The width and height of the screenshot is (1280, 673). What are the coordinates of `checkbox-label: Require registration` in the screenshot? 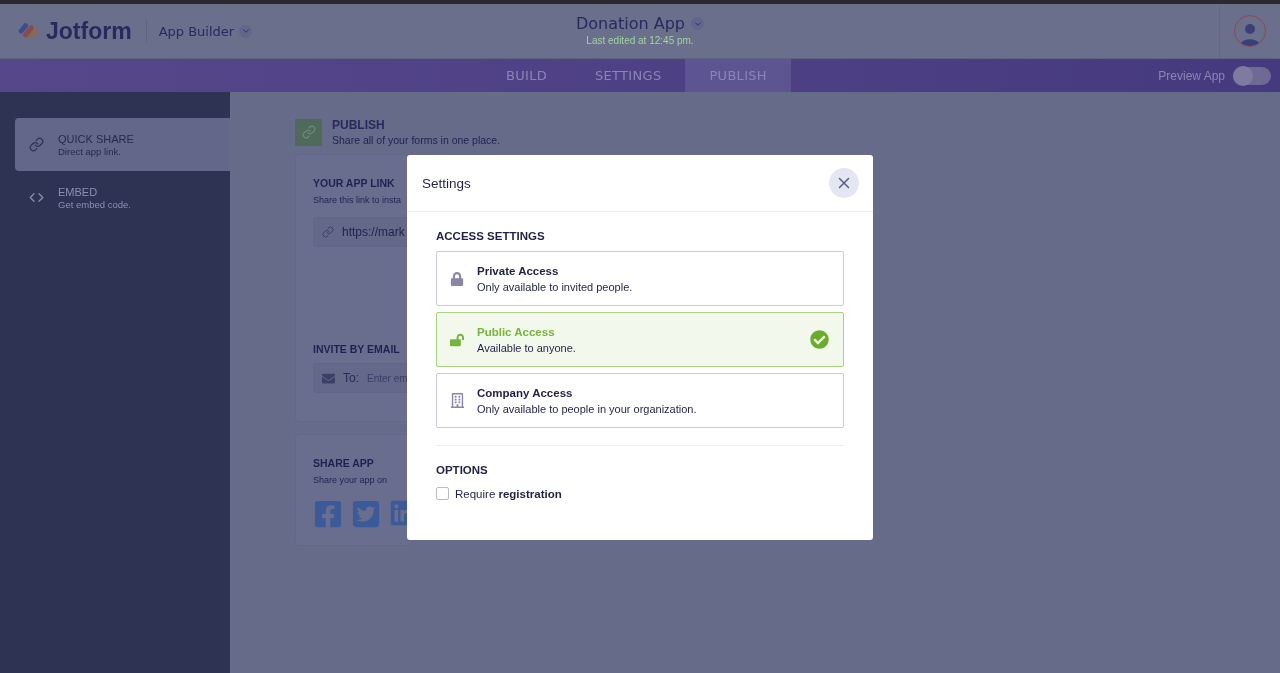 It's located at (508, 493).